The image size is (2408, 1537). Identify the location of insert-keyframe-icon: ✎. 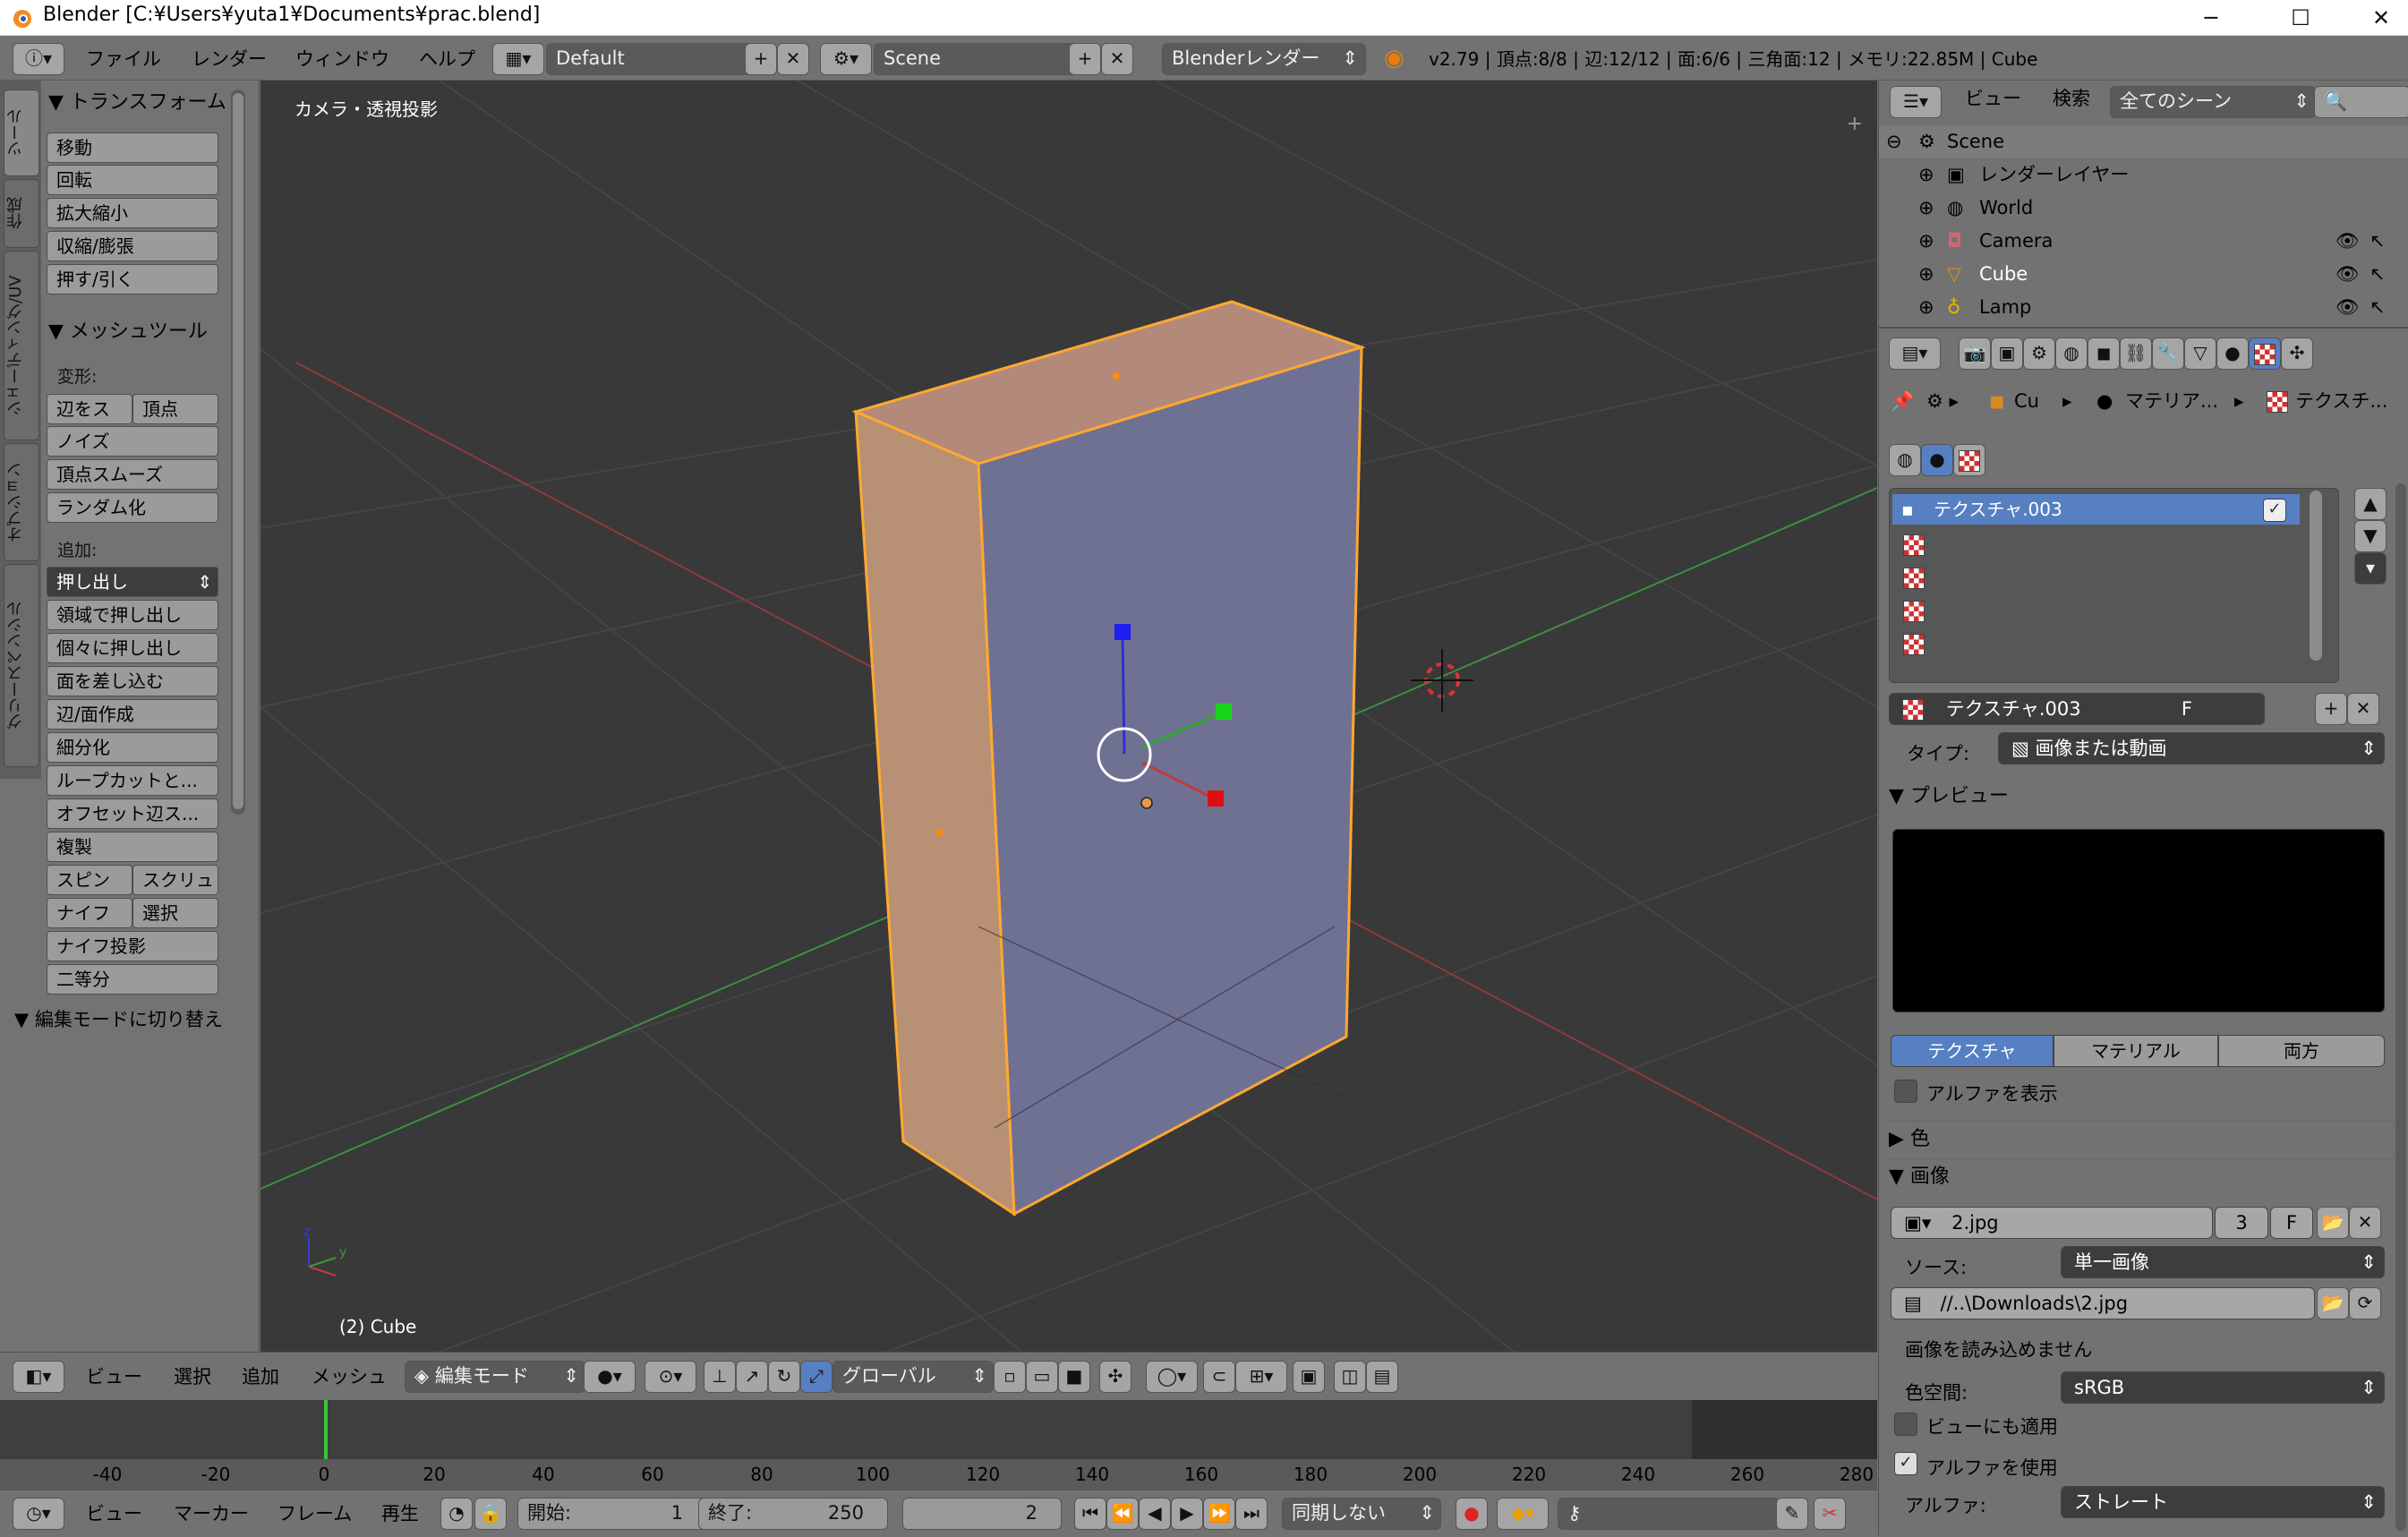
(1792, 1514).